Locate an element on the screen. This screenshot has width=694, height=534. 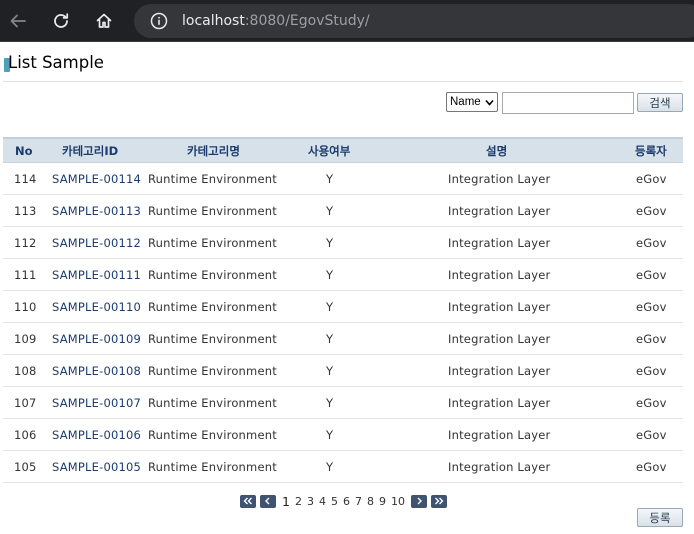
chevron-down-icon is located at coordinates (489, 102).